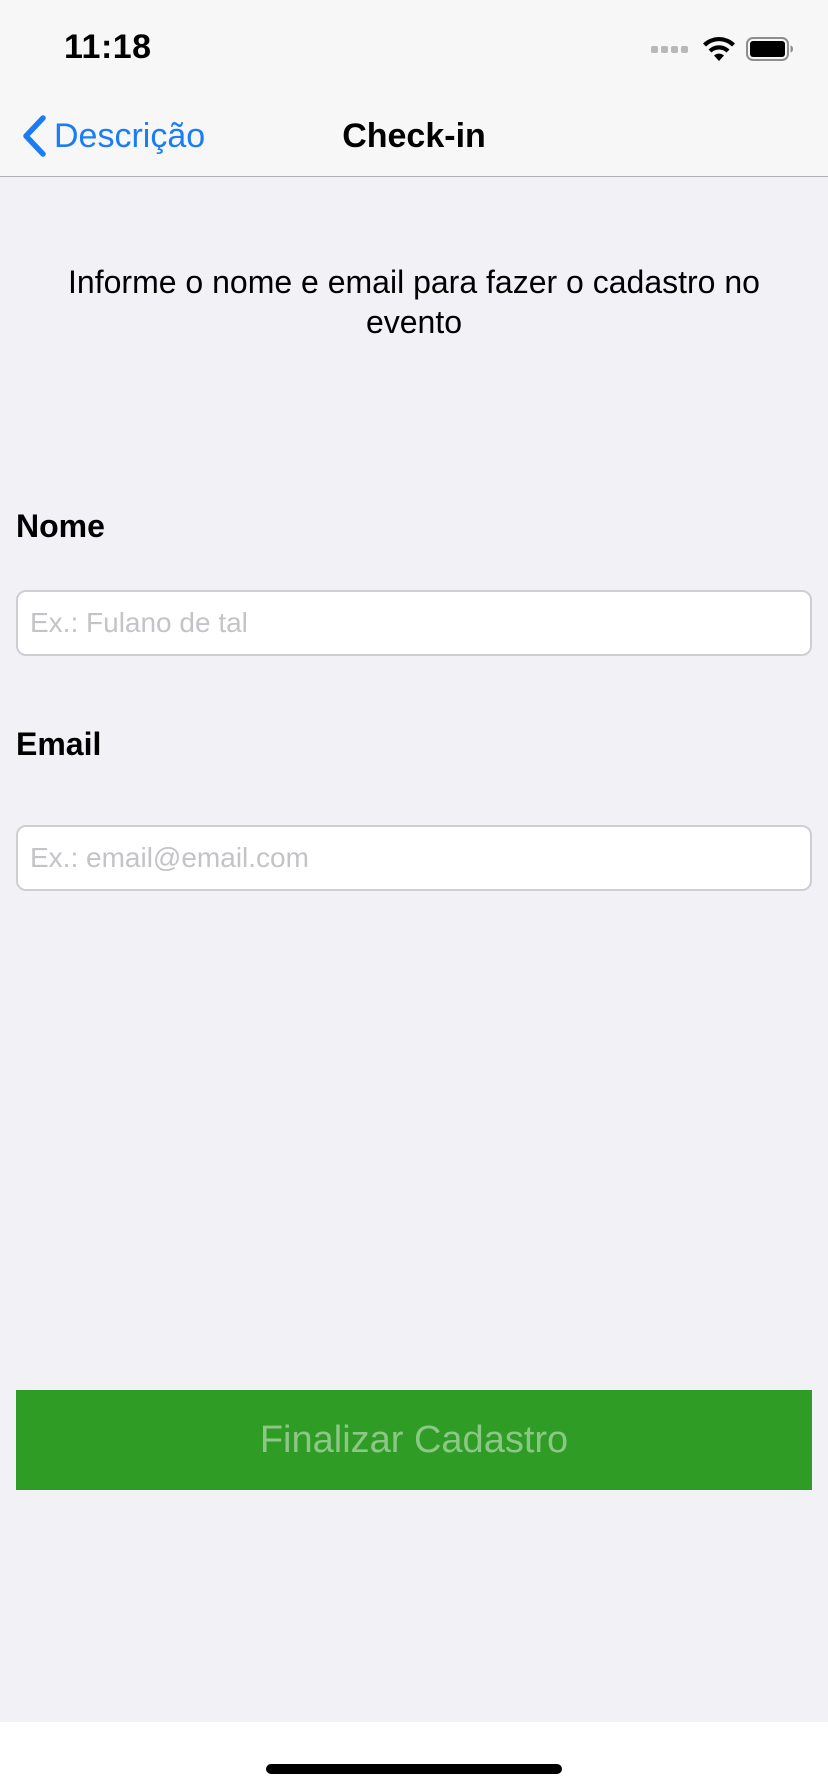  What do you see at coordinates (130, 135) in the screenshot?
I see `back-button-label: Descrição` at bounding box center [130, 135].